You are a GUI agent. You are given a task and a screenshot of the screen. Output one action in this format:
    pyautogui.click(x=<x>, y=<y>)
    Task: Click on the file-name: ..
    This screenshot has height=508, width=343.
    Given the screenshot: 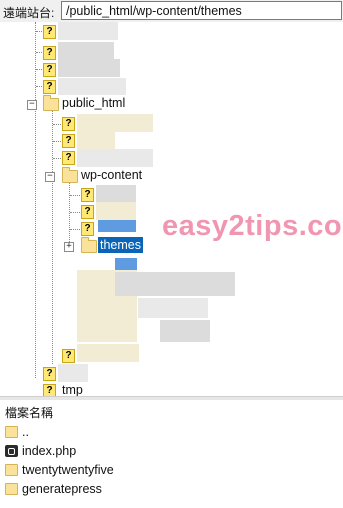 What is the action you would take?
    pyautogui.click(x=25, y=432)
    